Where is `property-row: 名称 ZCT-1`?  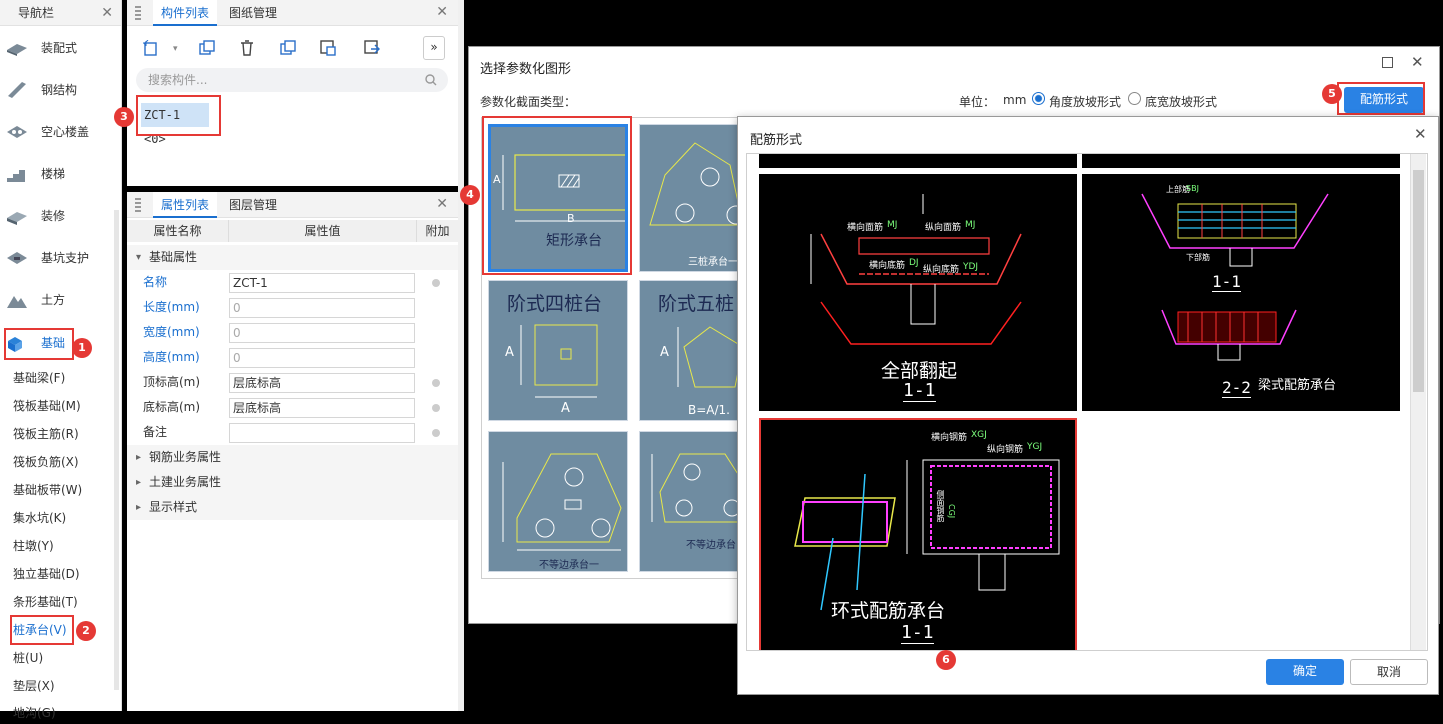 property-row: 名称 ZCT-1 is located at coordinates (292, 282).